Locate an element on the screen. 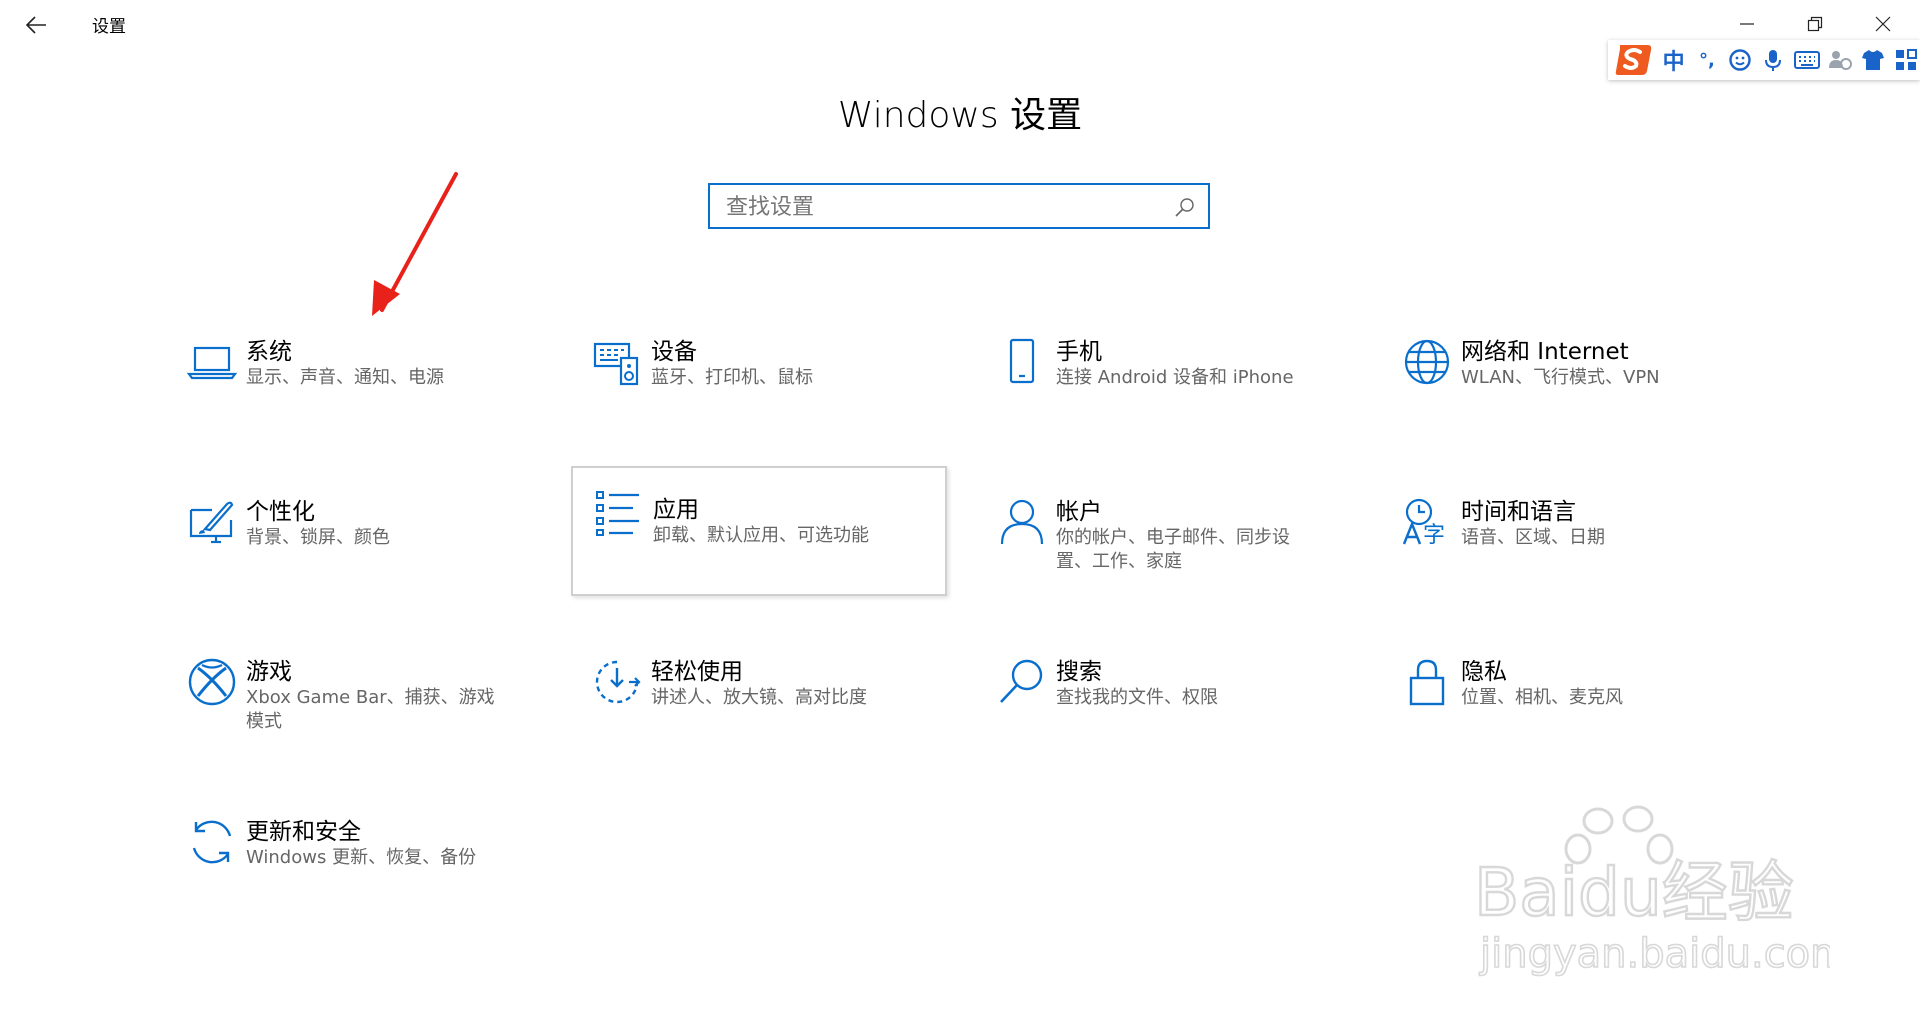  window-title: 设置 is located at coordinates (109, 27).